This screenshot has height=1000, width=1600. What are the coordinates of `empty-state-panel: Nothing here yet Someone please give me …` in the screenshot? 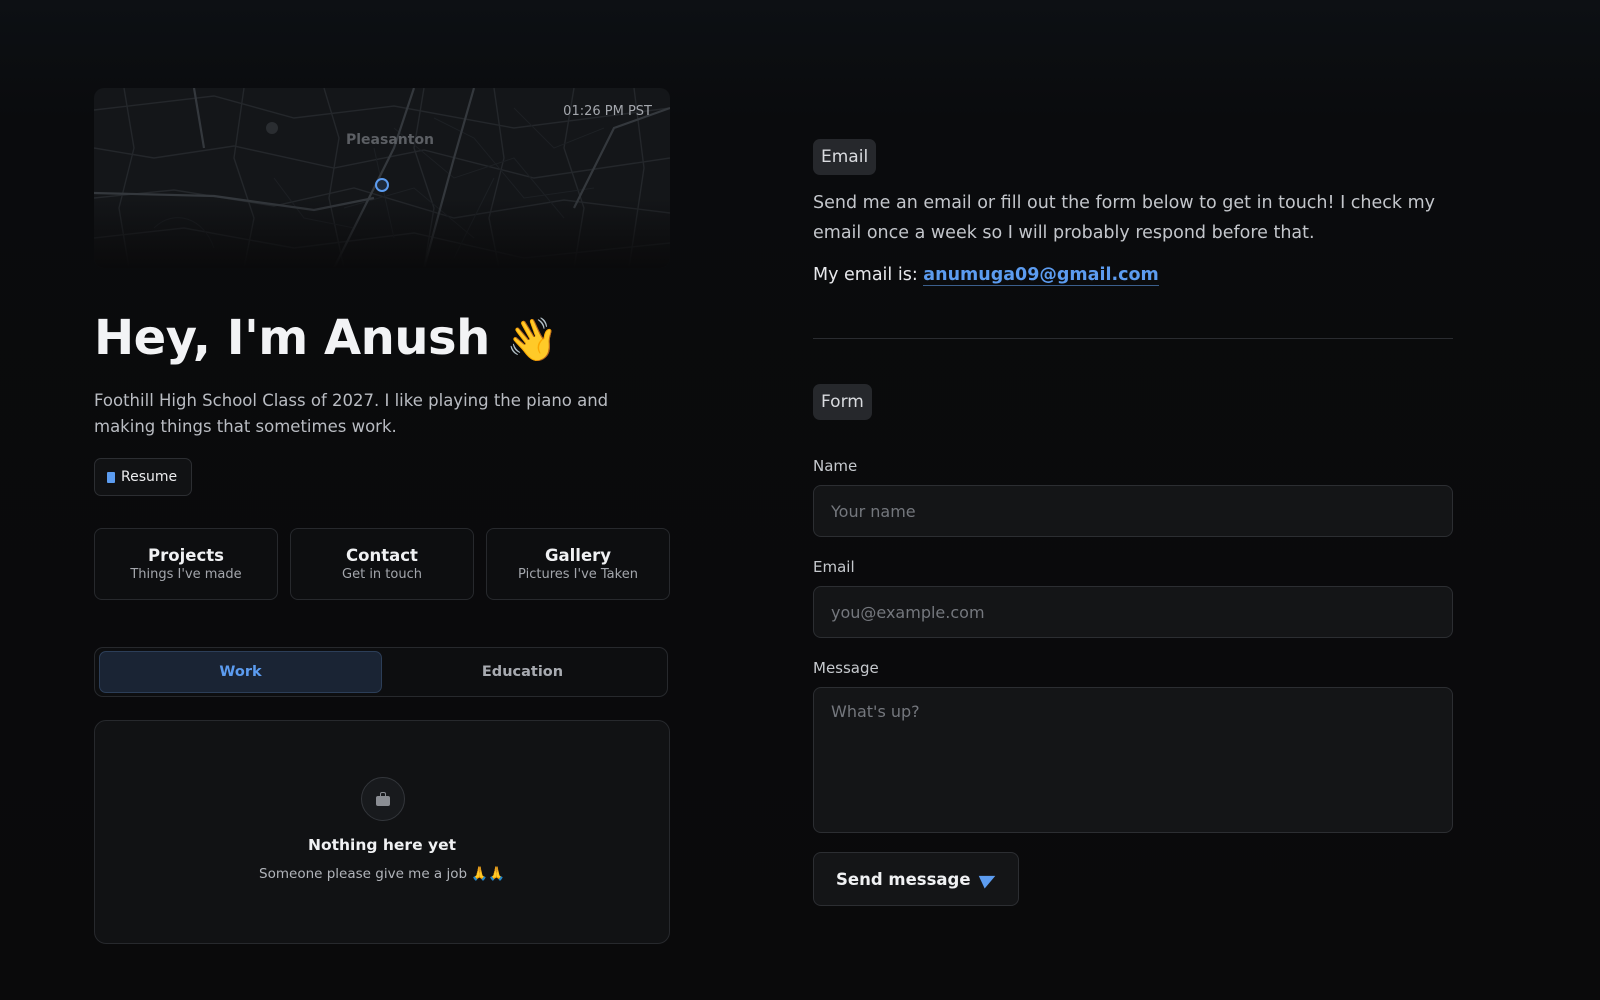 It's located at (382, 832).